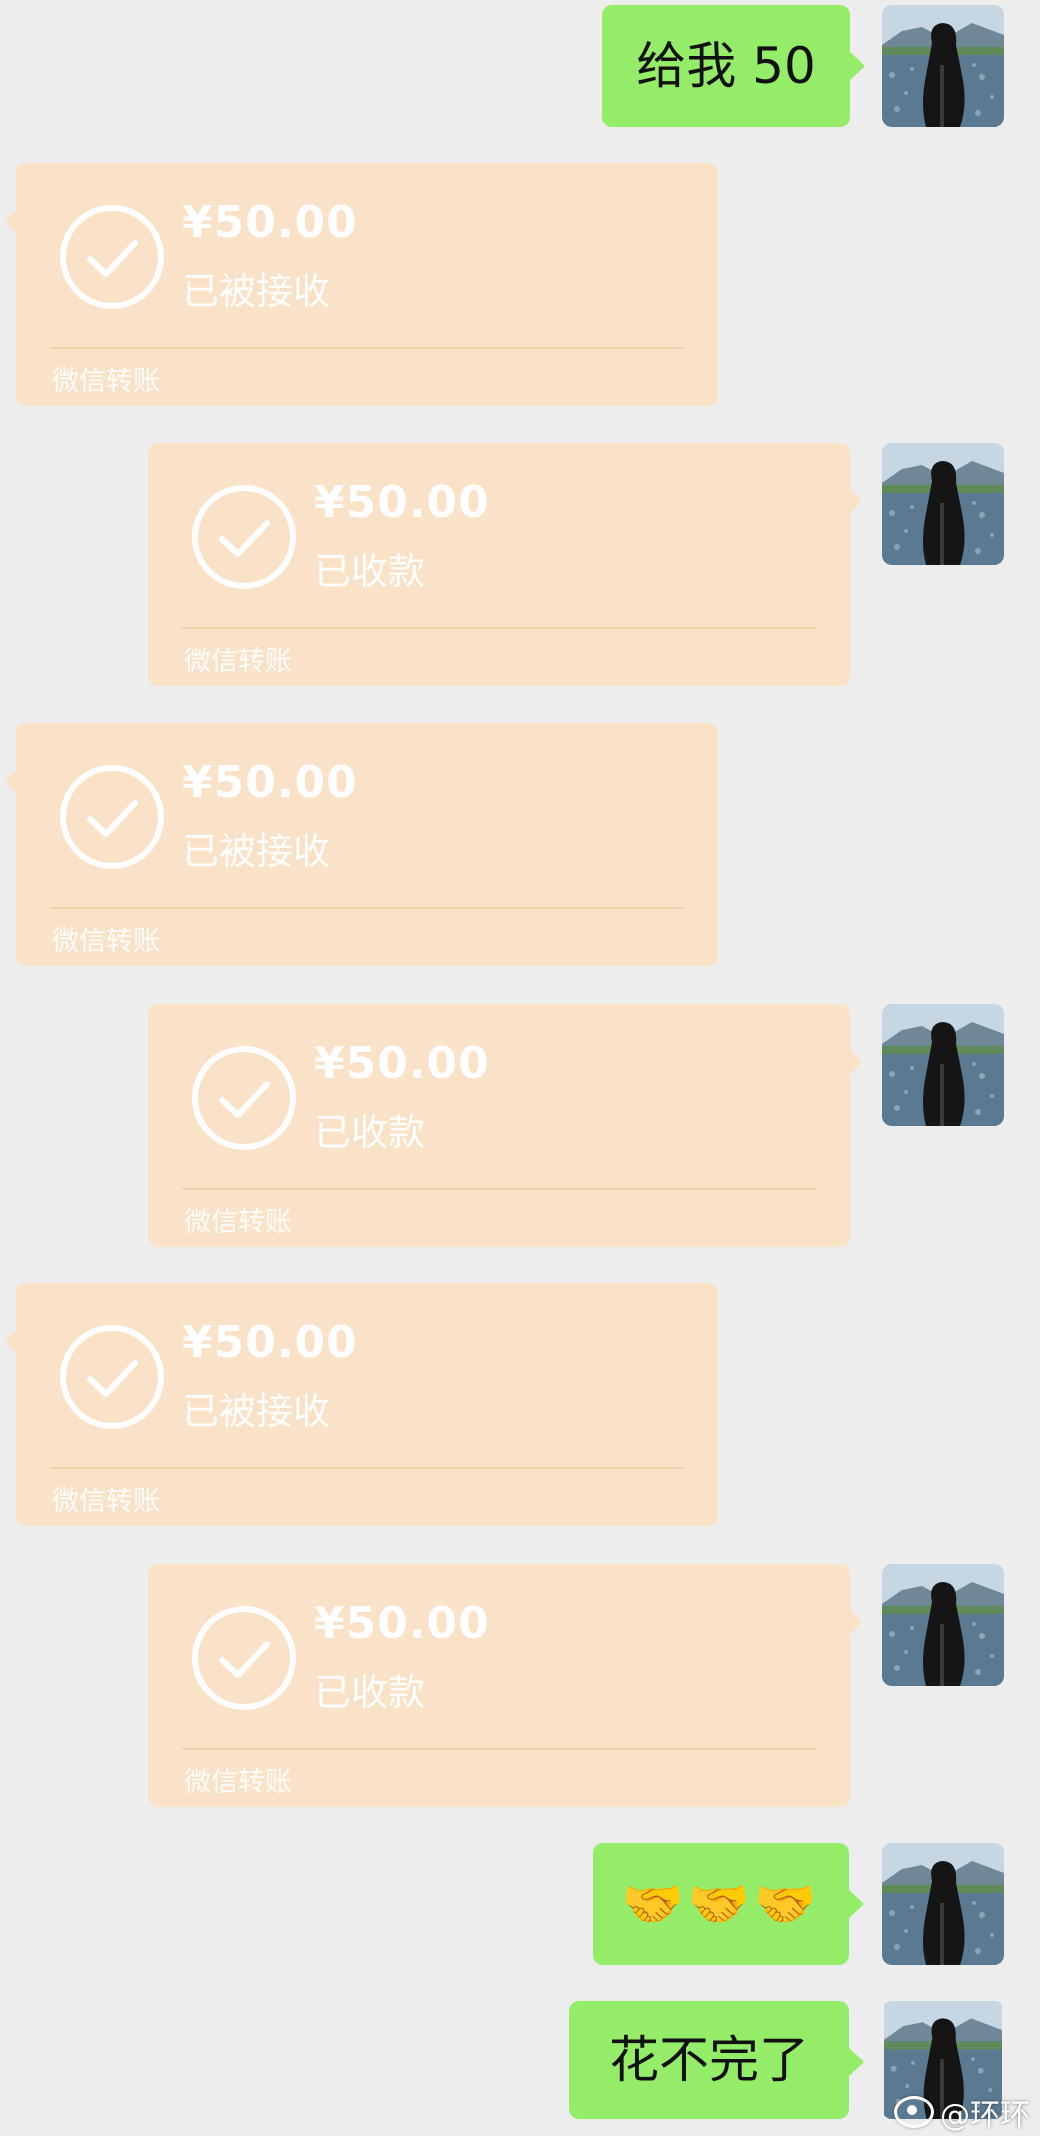 The width and height of the screenshot is (1040, 2136). What do you see at coordinates (721, 1904) in the screenshot?
I see `handshake-emoji-icon: 🤝🤝🤝` at bounding box center [721, 1904].